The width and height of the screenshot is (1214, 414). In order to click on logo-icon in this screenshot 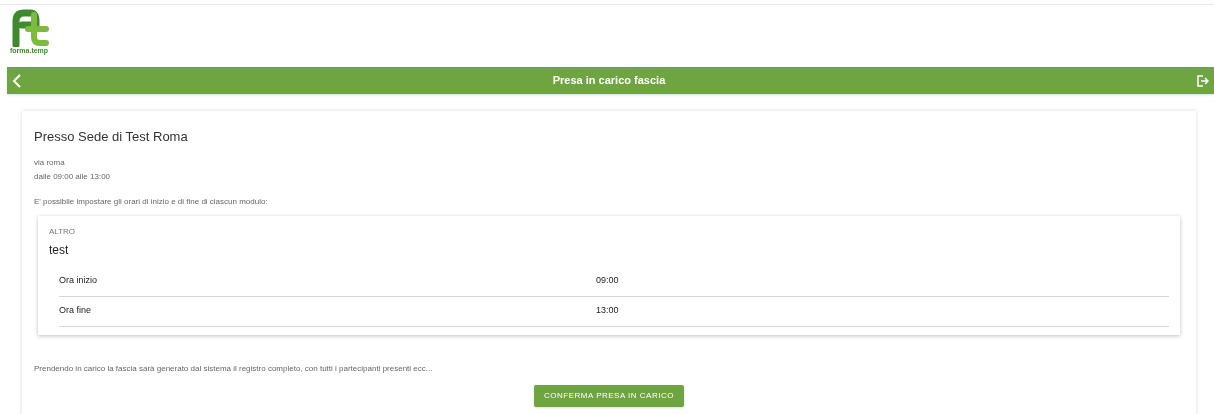, I will do `click(30, 28)`.